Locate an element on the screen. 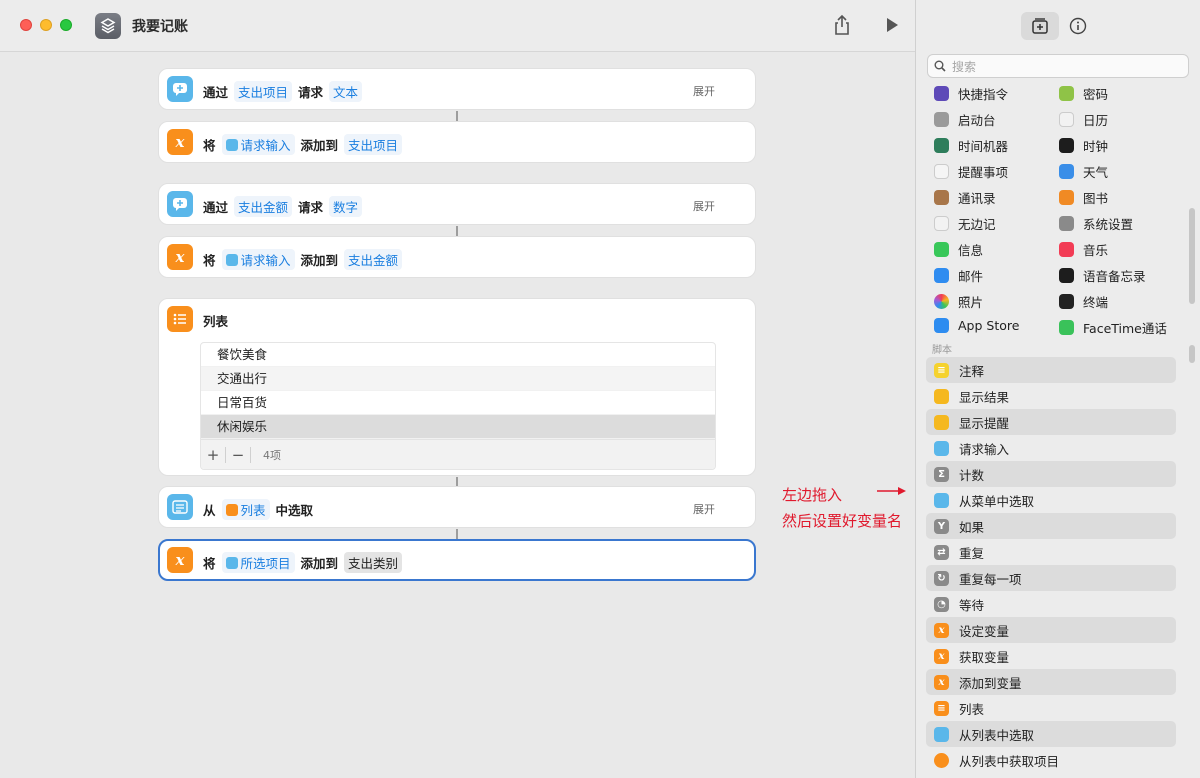  app-item: 通讯录 is located at coordinates (965, 197).